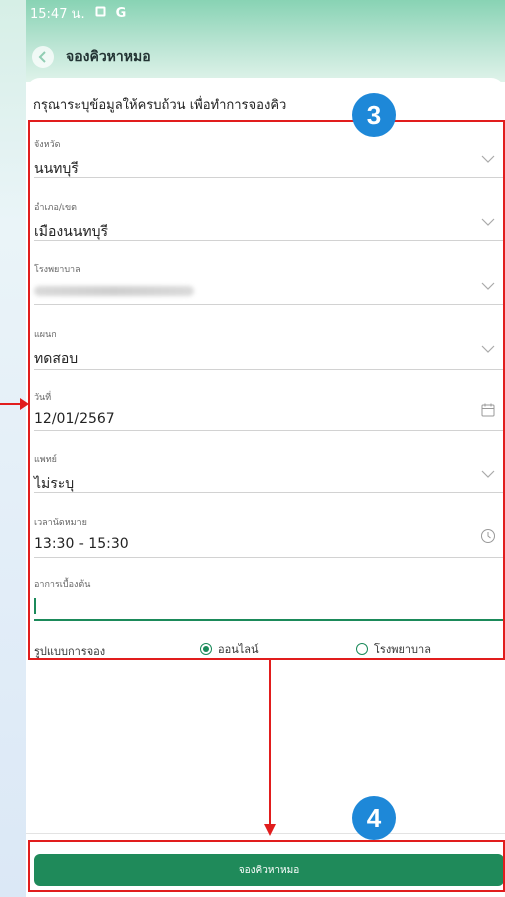 This screenshot has height=897, width=505. I want to click on annotation-arrowhead-down, so click(270, 830).